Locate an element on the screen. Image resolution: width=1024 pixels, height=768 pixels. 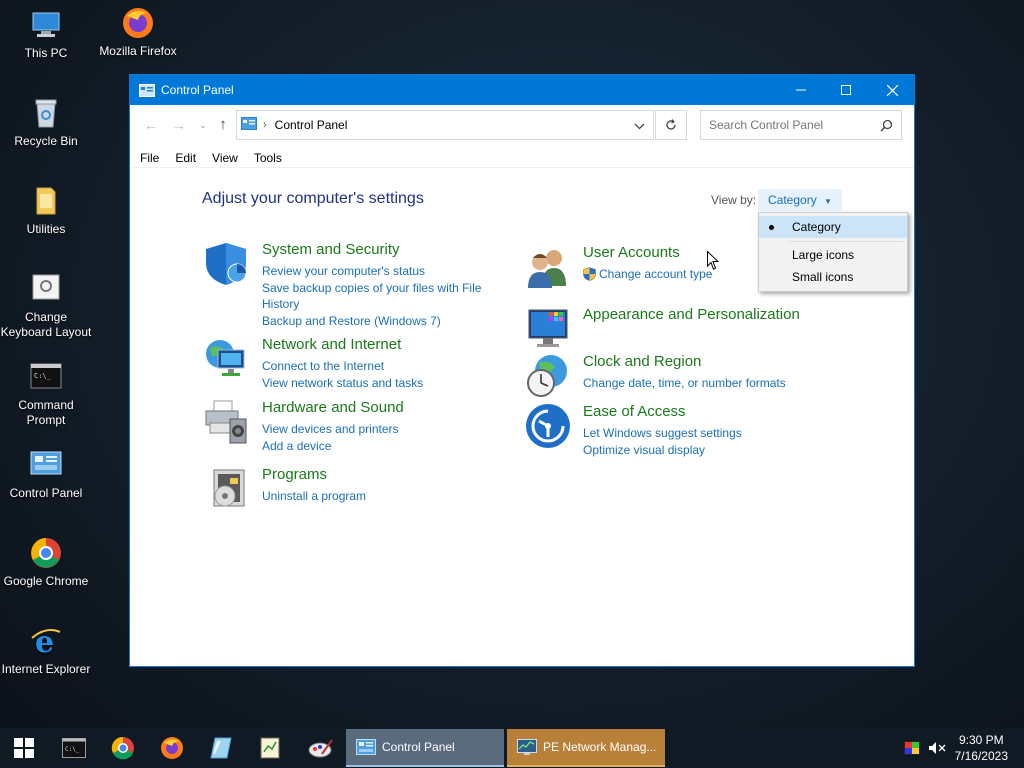
category-link: Uninstall a program is located at coordinates (382, 496).